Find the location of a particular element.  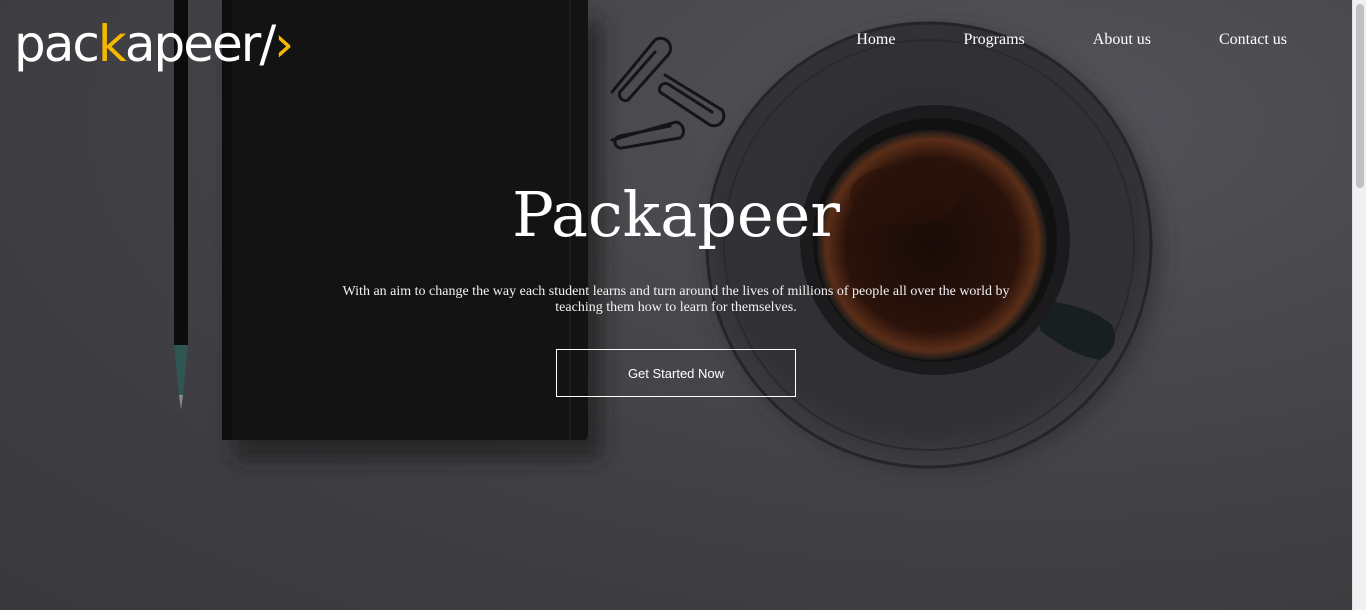

nav-link-contact-us: Contact us is located at coordinates (1253, 40).